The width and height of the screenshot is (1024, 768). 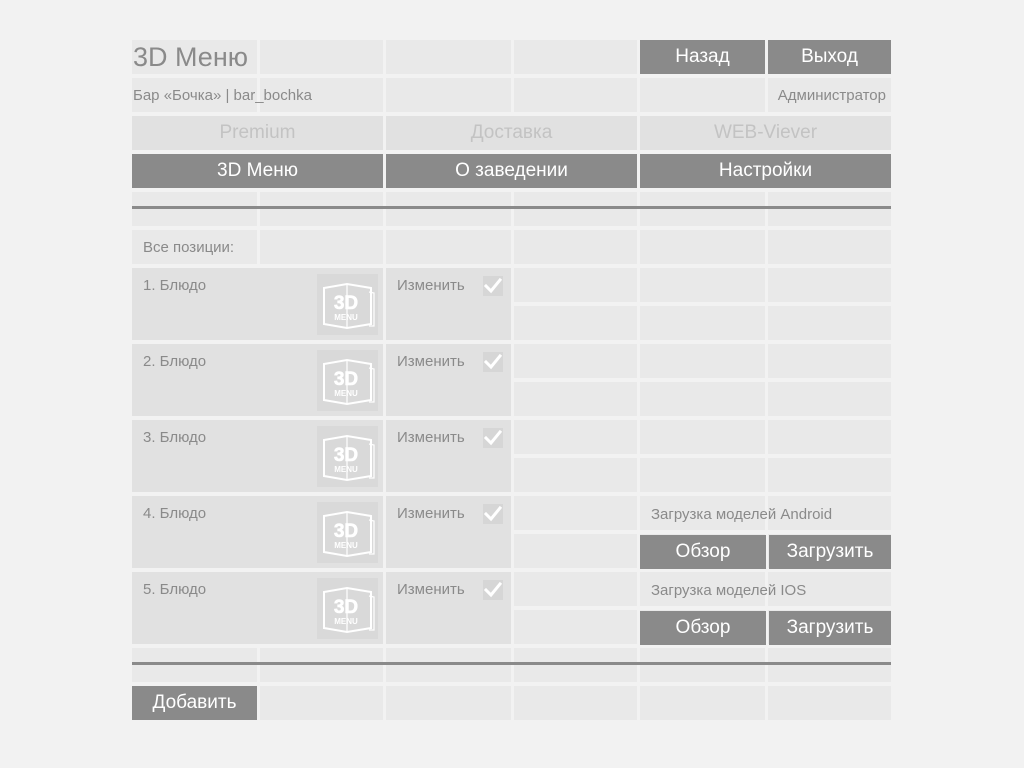 What do you see at coordinates (222, 95) in the screenshot?
I see `venue-name: Бар «Бочка» | bar_bochka` at bounding box center [222, 95].